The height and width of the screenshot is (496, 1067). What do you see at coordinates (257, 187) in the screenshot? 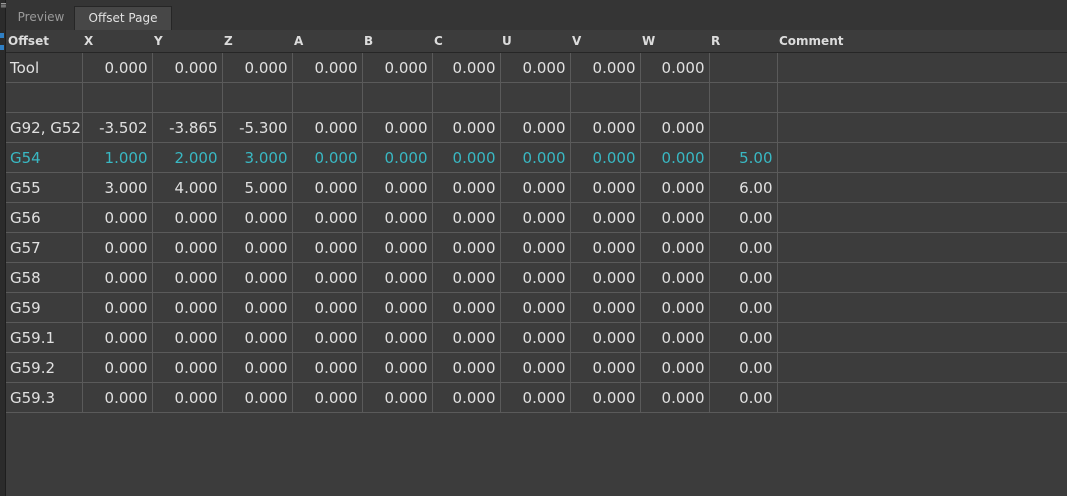
I see `value-cell-z: 5.000` at bounding box center [257, 187].